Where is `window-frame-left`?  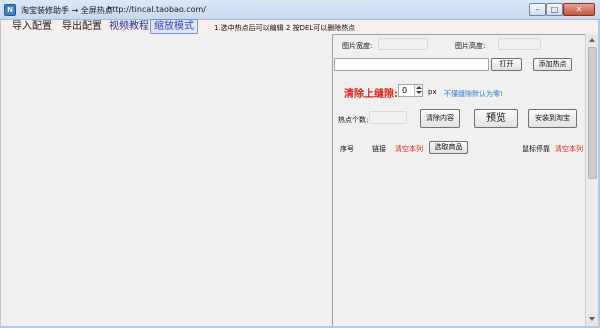
window-frame-left is located at coordinates (0, 174).